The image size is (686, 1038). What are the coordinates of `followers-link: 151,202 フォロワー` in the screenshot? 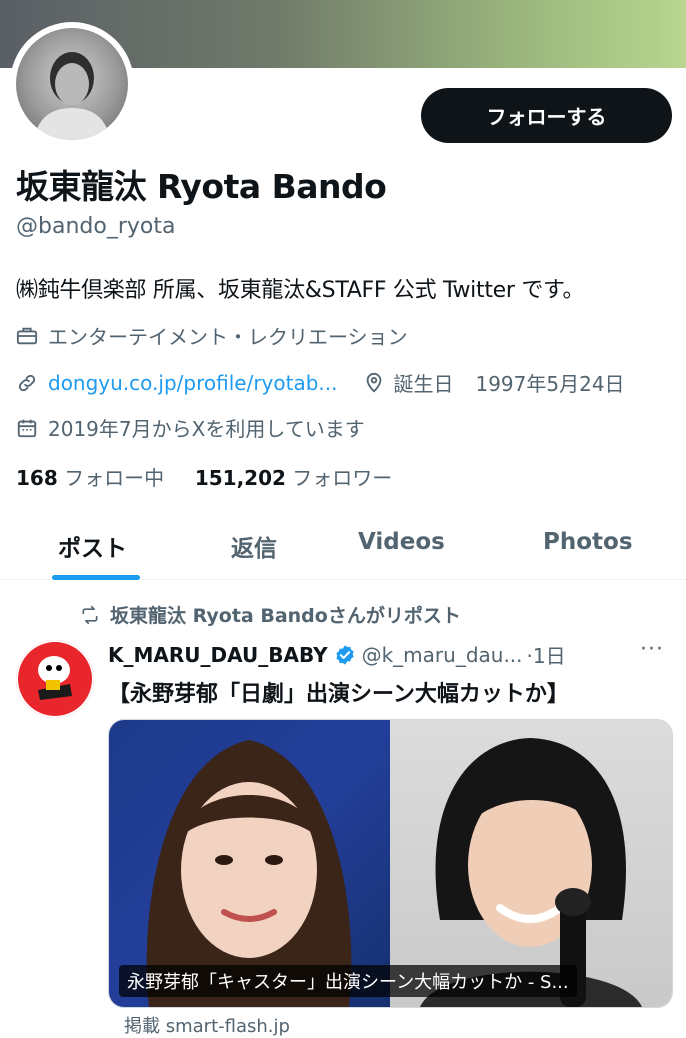 It's located at (293, 478).